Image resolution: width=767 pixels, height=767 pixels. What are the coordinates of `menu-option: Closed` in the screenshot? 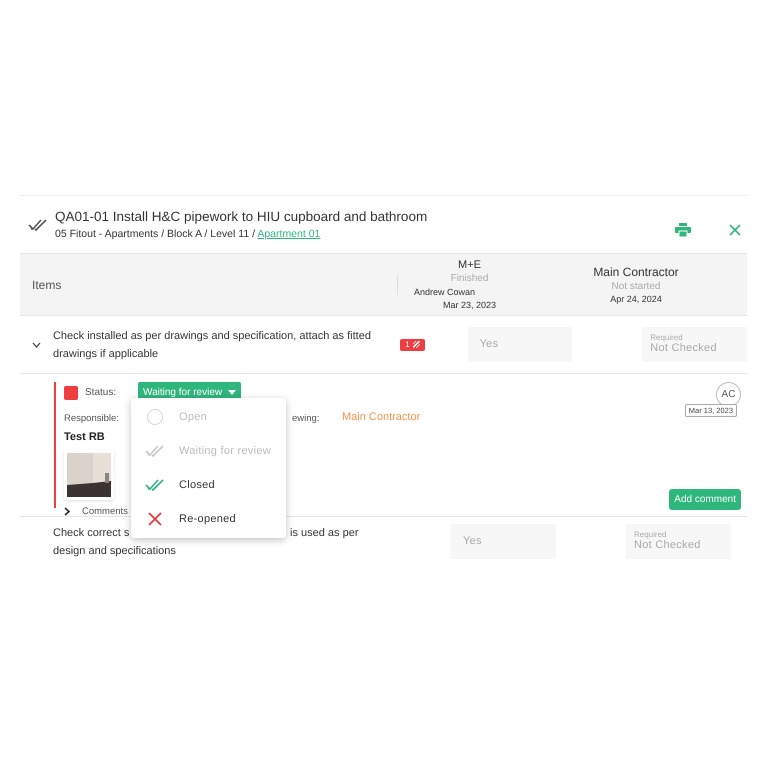 It's located at (208, 485).